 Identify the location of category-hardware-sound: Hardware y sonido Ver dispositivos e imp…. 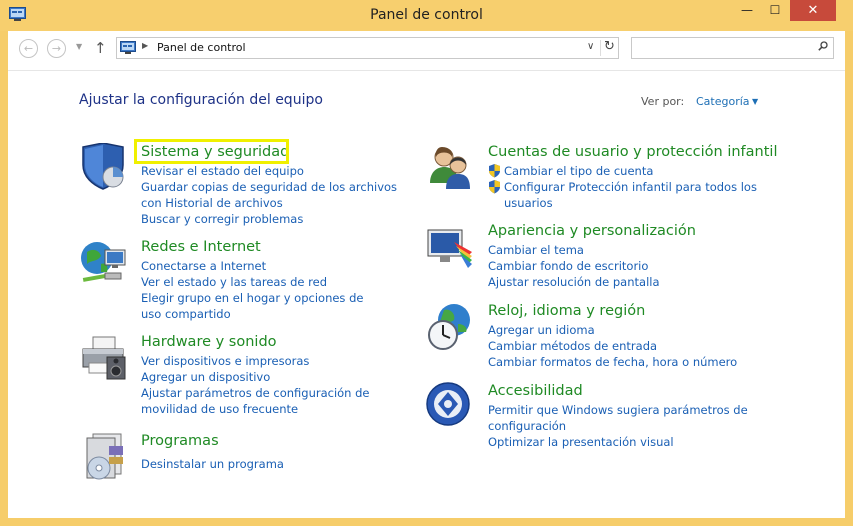
(244, 375).